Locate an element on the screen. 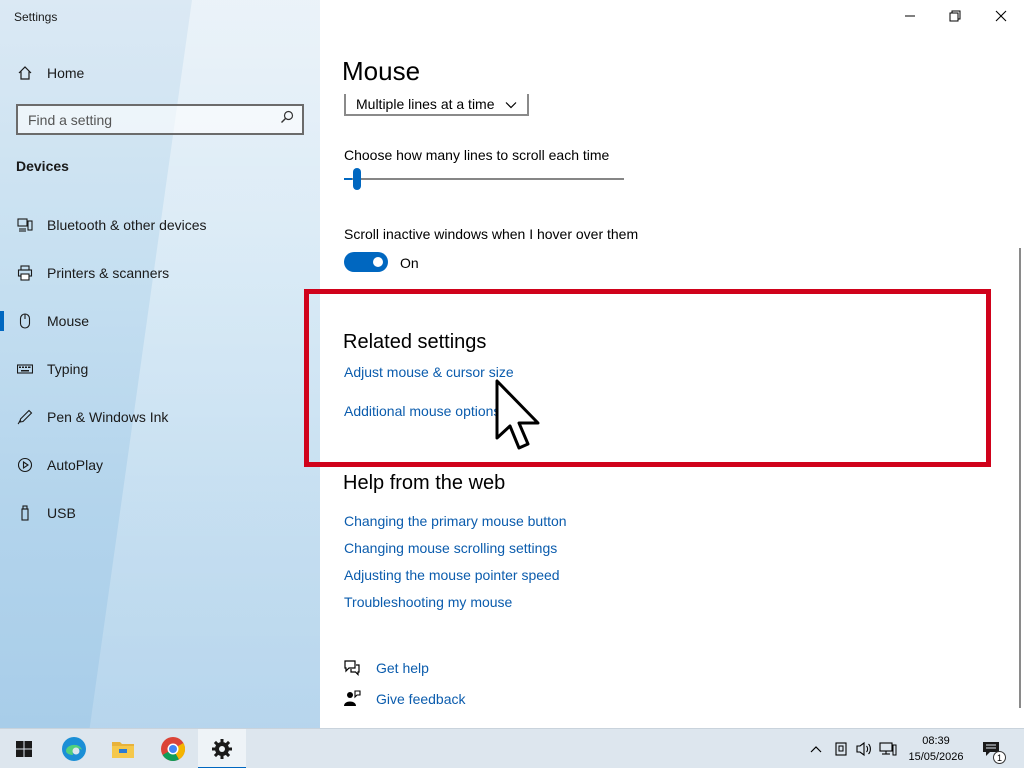 The width and height of the screenshot is (1024, 768). network-icon is located at coordinates (888, 749).